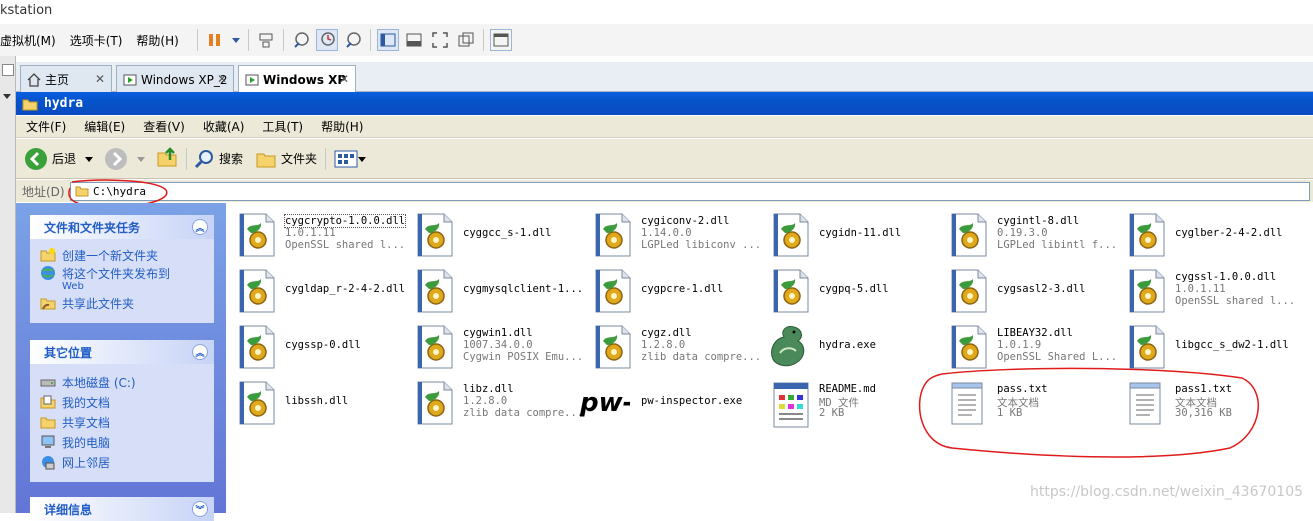 The height and width of the screenshot is (521, 1313). Describe the element at coordinates (346, 158) in the screenshot. I see `views-icon` at that location.